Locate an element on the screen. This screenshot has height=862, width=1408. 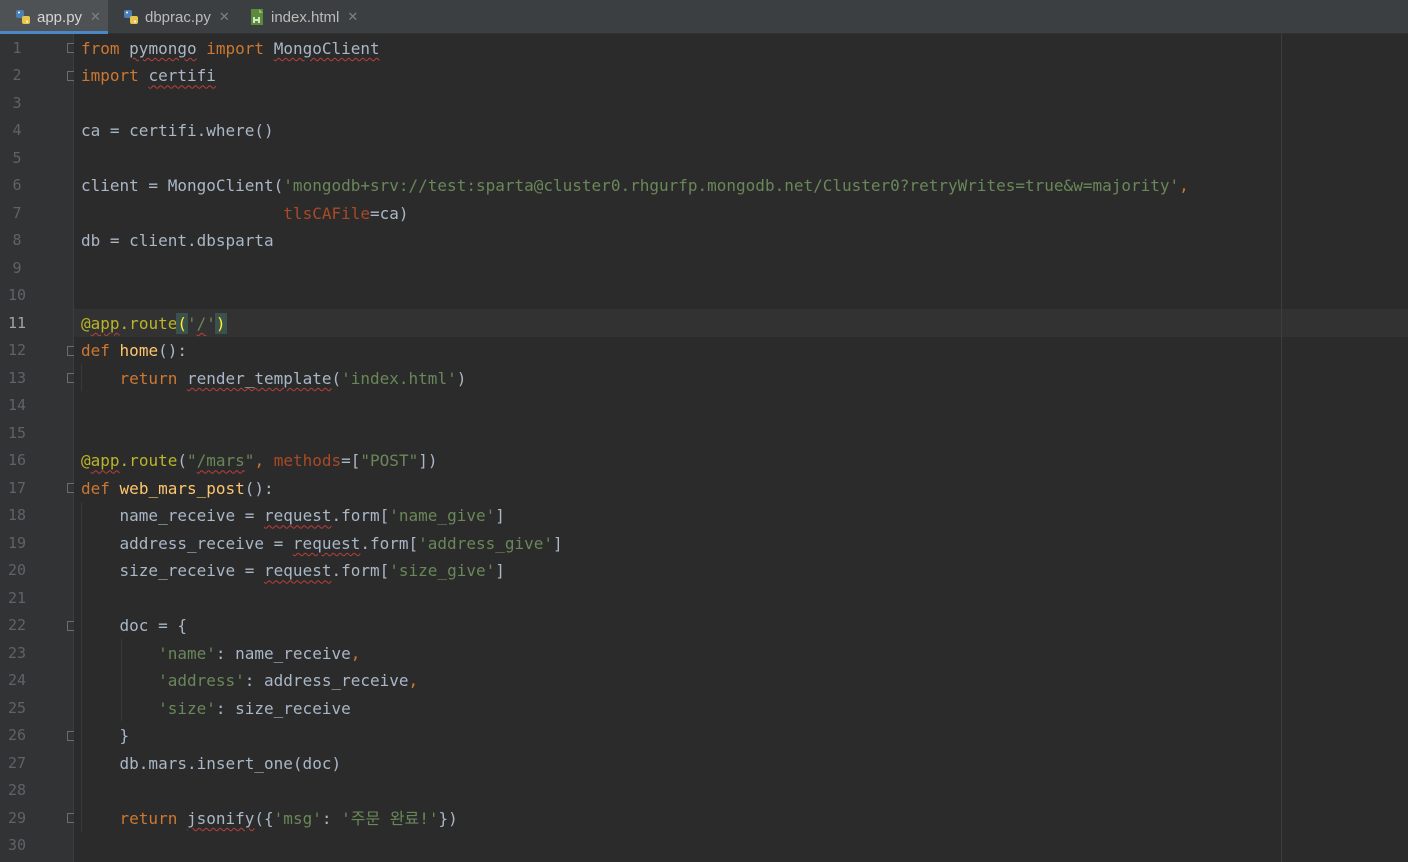
line-number: 28 is located at coordinates (17, 790).